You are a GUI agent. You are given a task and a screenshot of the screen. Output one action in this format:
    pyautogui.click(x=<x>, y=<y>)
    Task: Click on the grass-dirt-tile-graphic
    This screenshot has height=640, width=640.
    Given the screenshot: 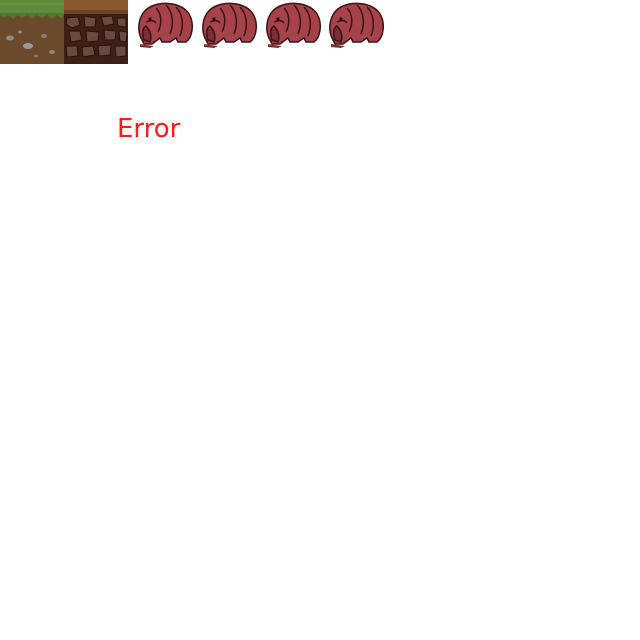 What is the action you would take?
    pyautogui.click(x=32, y=32)
    